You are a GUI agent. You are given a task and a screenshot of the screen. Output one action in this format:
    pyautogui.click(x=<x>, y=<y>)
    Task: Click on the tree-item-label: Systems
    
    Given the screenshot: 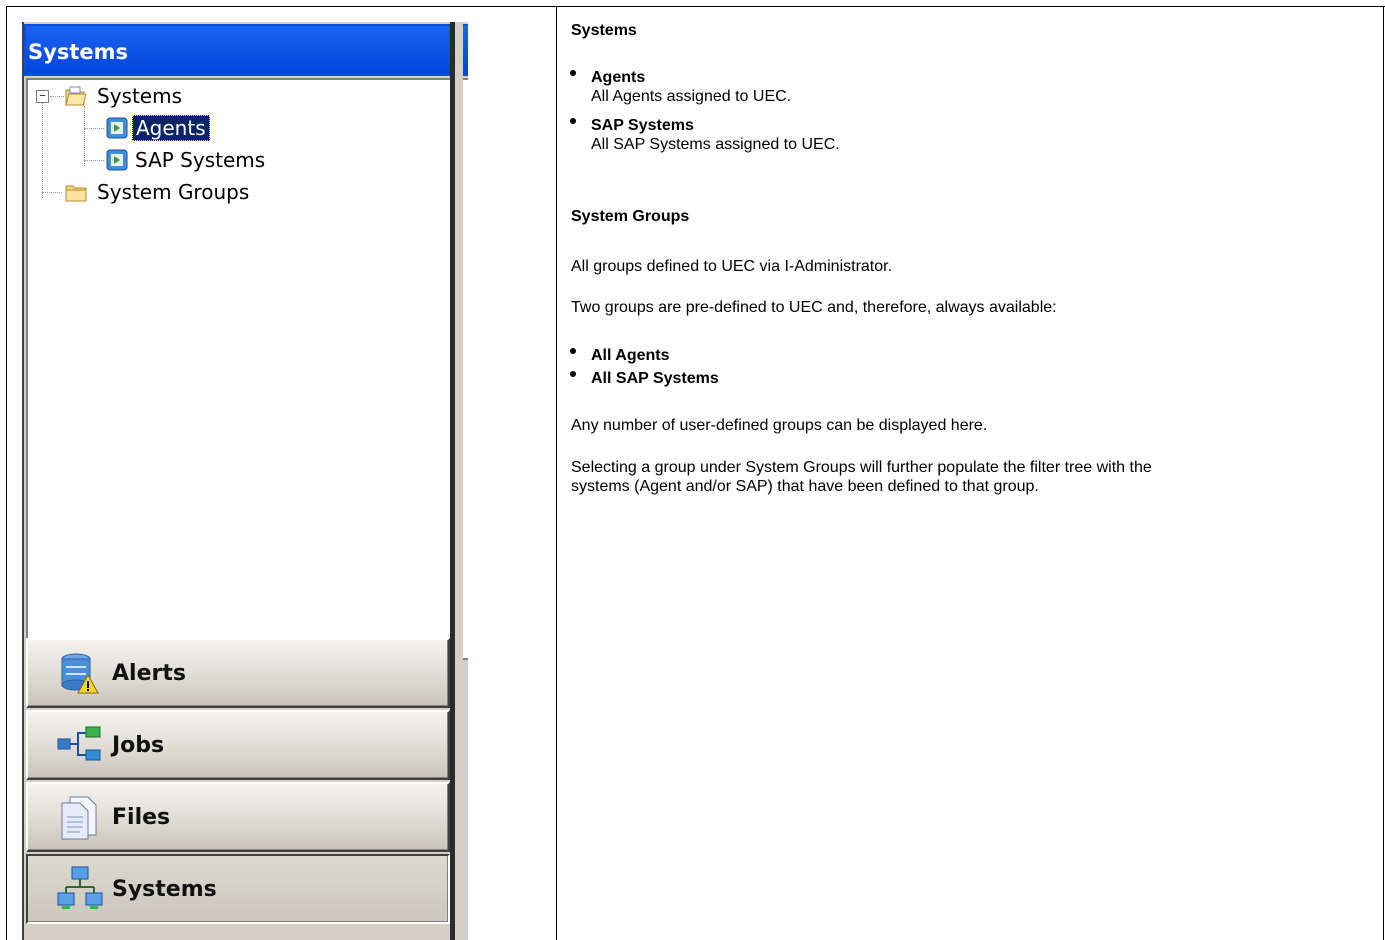 What is the action you would take?
    pyautogui.click(x=139, y=96)
    